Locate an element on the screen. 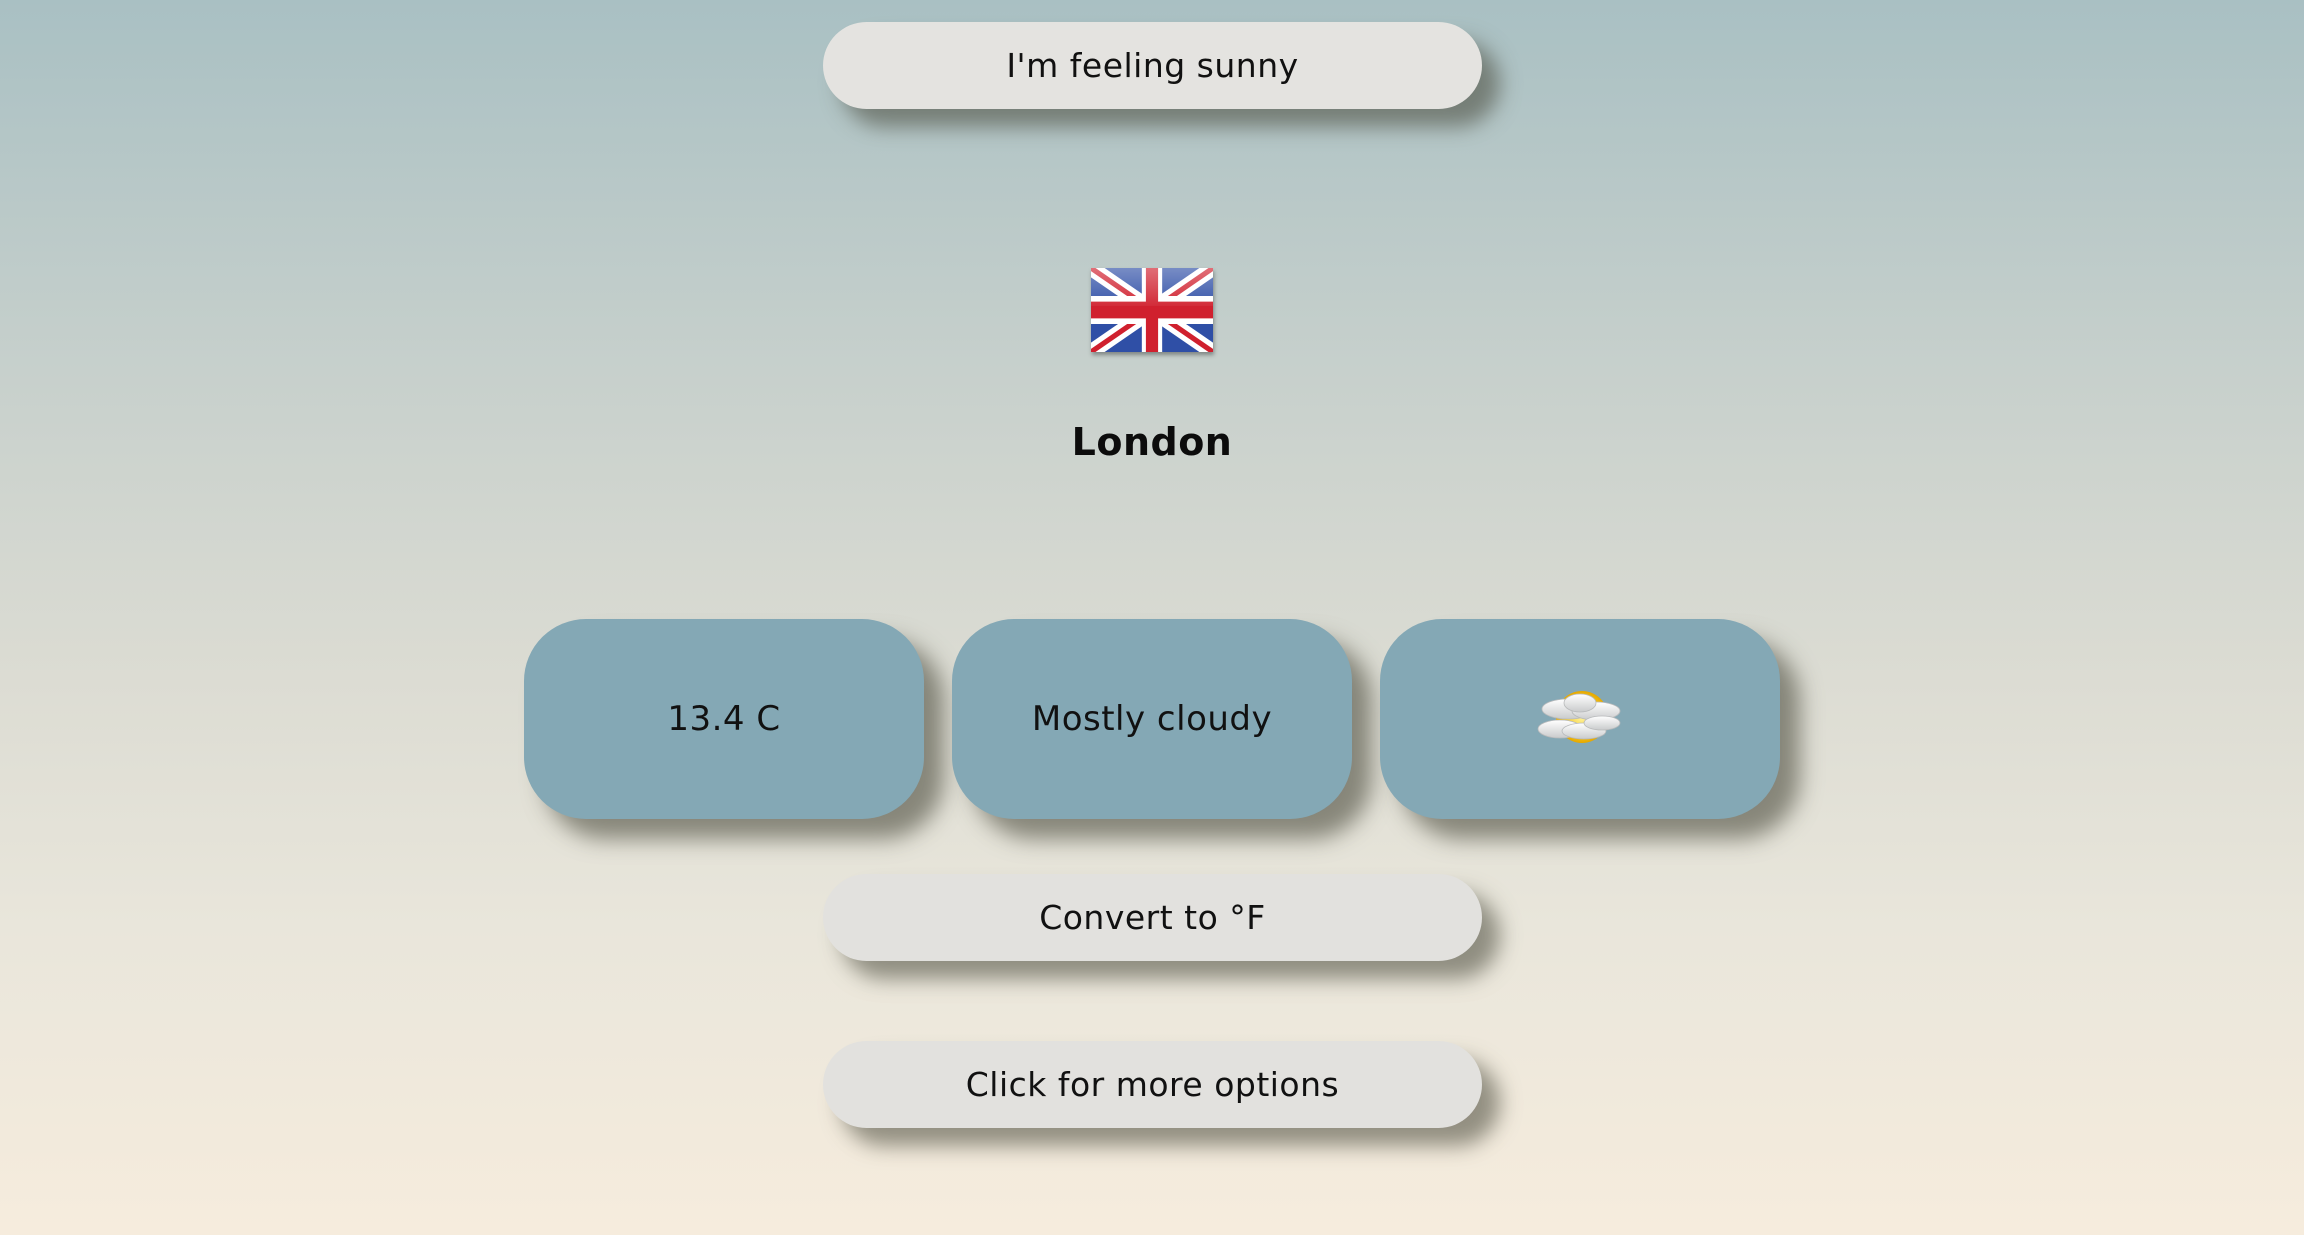  feeling-sunny-button: I'm feeling sunny is located at coordinates (1152, 65).